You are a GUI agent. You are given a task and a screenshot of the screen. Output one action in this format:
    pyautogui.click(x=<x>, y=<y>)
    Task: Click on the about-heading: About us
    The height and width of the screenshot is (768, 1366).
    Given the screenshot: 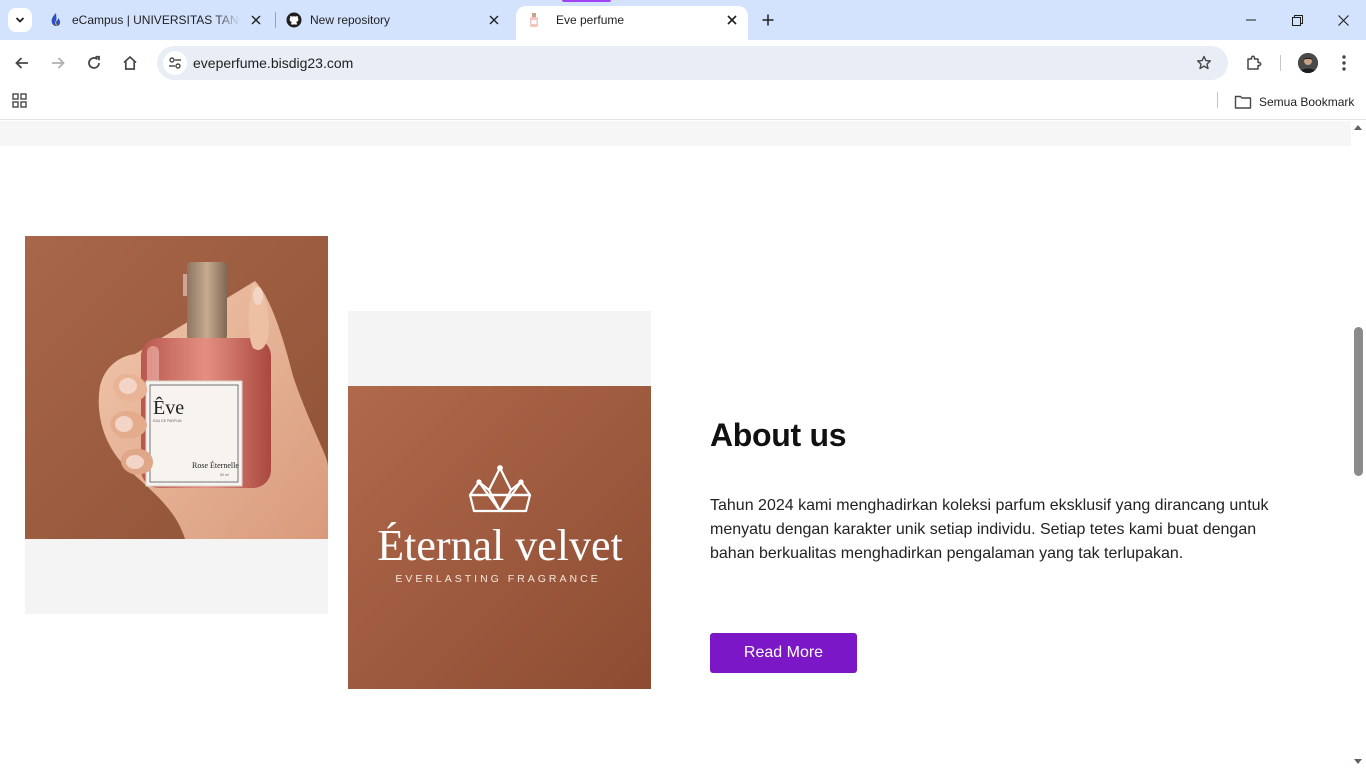 What is the action you would take?
    pyautogui.click(x=778, y=435)
    